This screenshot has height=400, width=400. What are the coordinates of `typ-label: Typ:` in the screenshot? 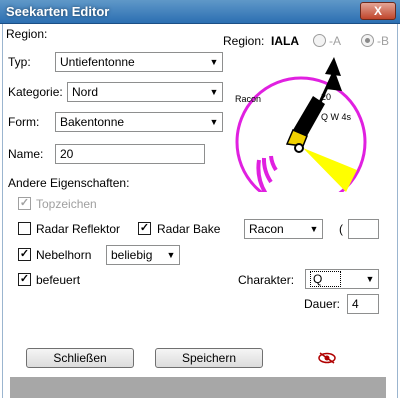 It's located at (19, 62).